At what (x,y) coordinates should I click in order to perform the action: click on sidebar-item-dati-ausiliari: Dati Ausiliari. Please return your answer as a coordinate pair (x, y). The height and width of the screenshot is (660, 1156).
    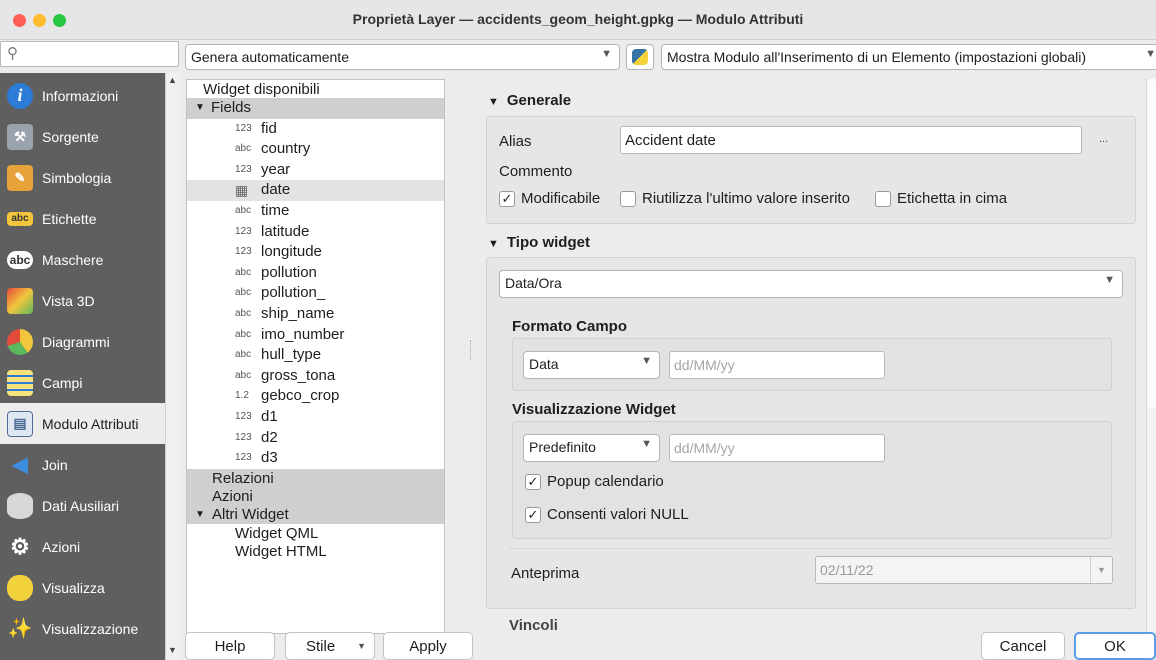
    Looking at the image, I should click on (82, 505).